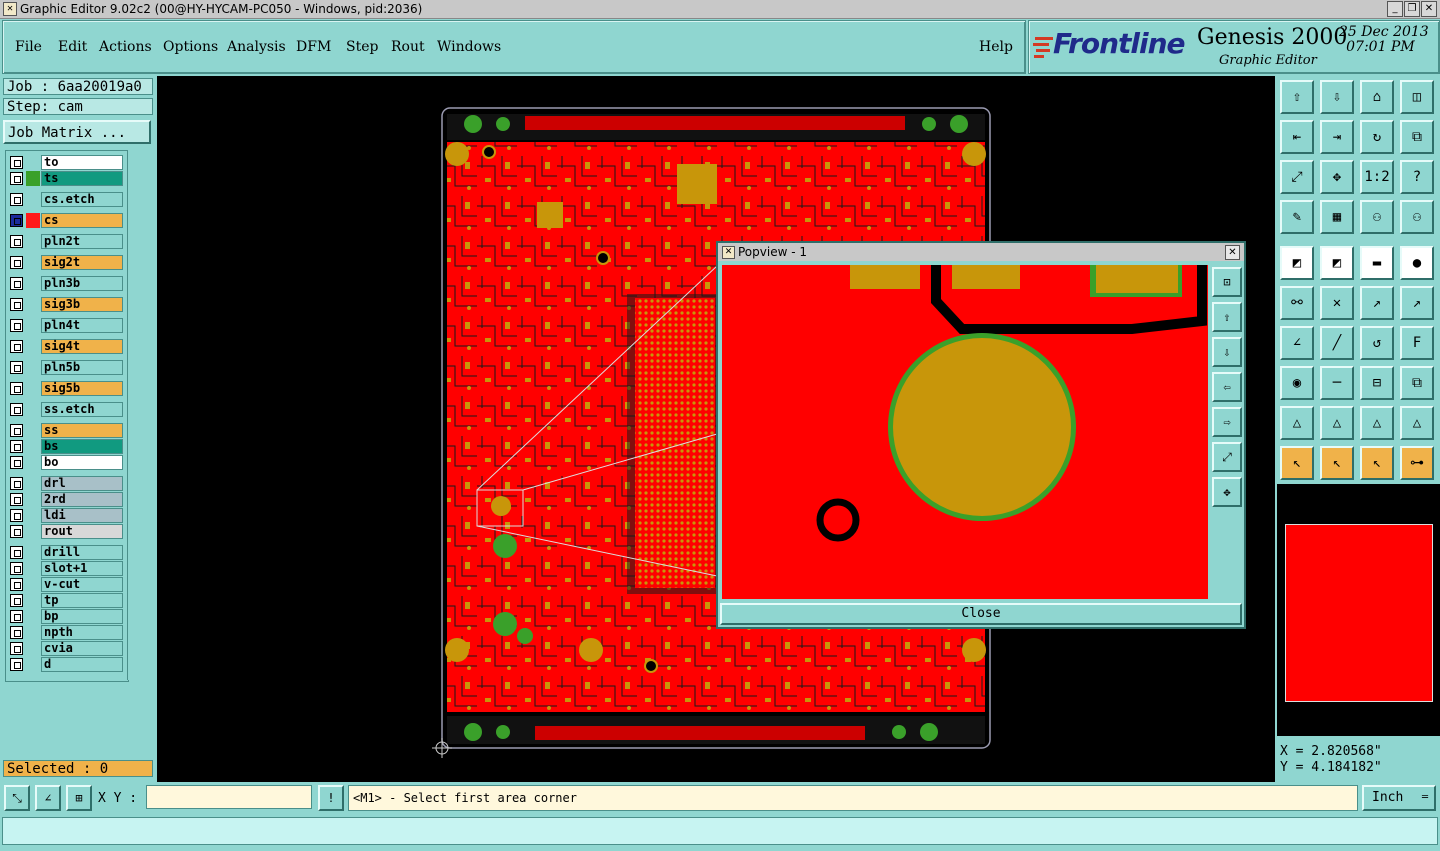 The width and height of the screenshot is (1440, 851). I want to click on popview-up-icon: ⇧, so click(1227, 317).